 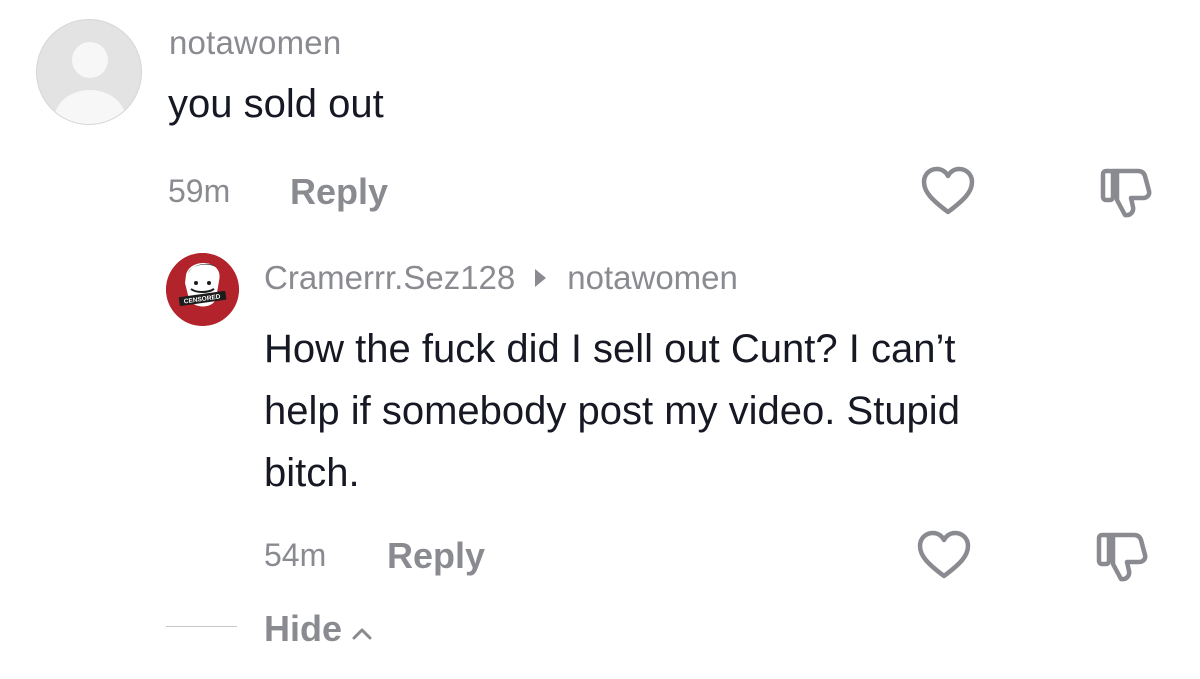 I want to click on reply-user-avatar: CENSORED, so click(x=202, y=289).